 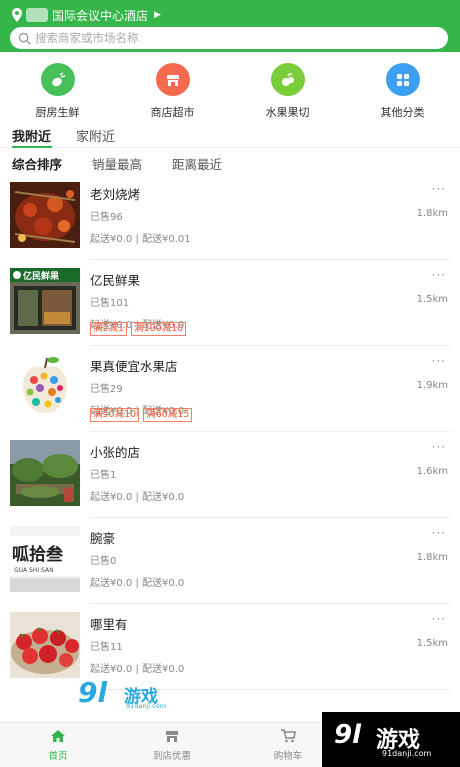 What do you see at coordinates (230, 135) in the screenshot?
I see `location-tabs: 我附近 家附近` at bounding box center [230, 135].